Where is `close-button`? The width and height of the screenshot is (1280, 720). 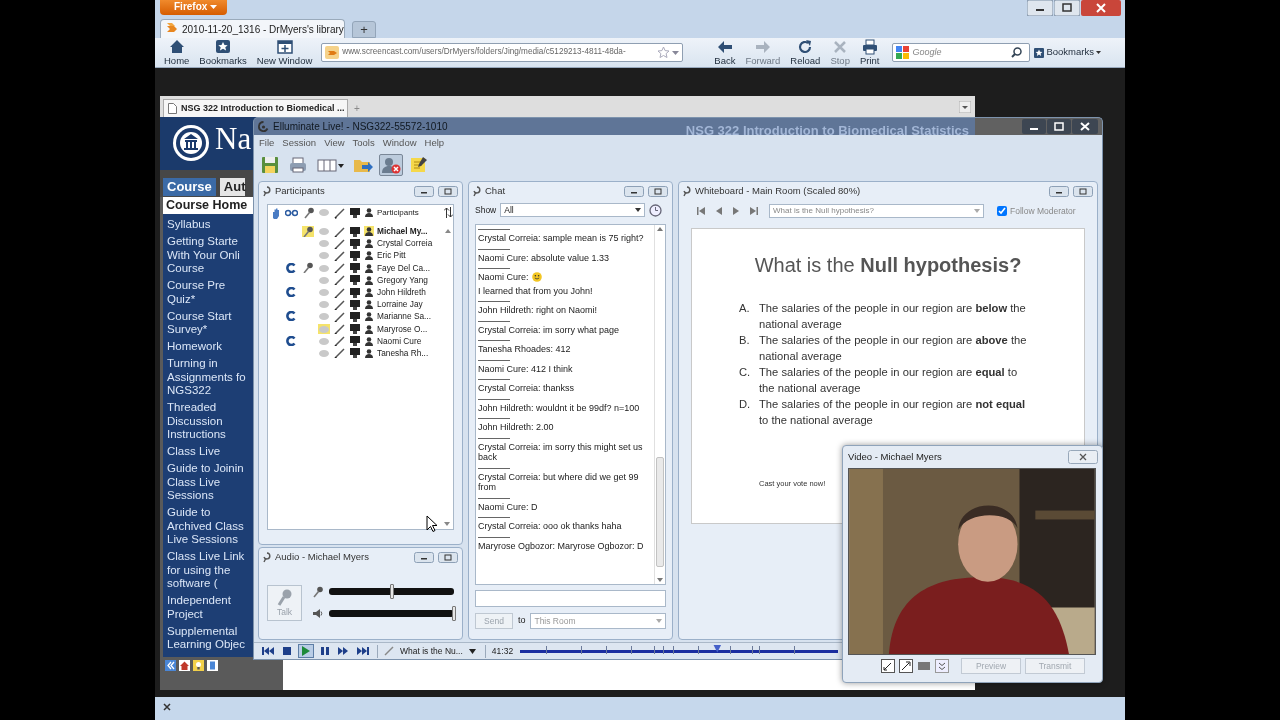
close-button is located at coordinates (1083, 457).